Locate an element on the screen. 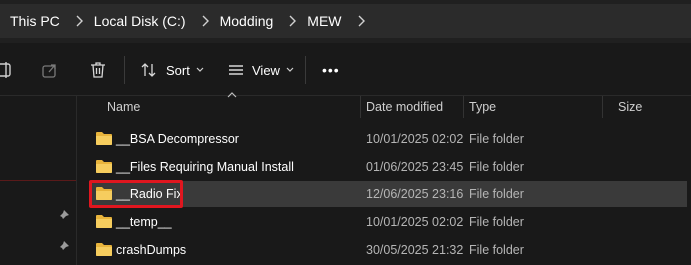 The height and width of the screenshot is (265, 691). breadcrumb: This PC Local Disk (C:) Modding MEW is located at coordinates (345, 21).